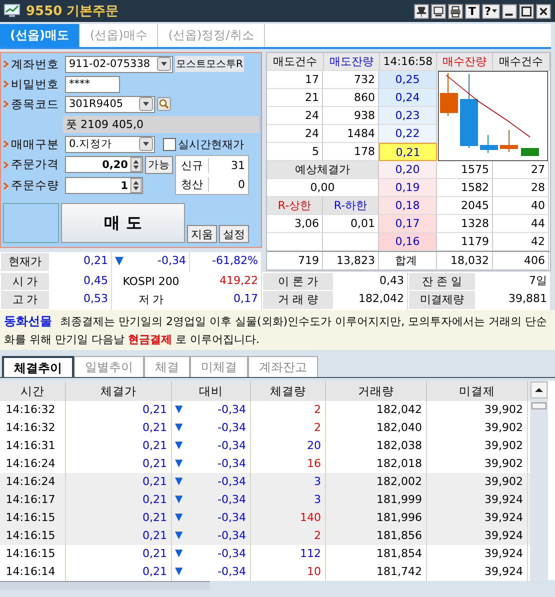  Describe the element at coordinates (521, 261) in the screenshot. I see `total-bid-count: 406` at that location.